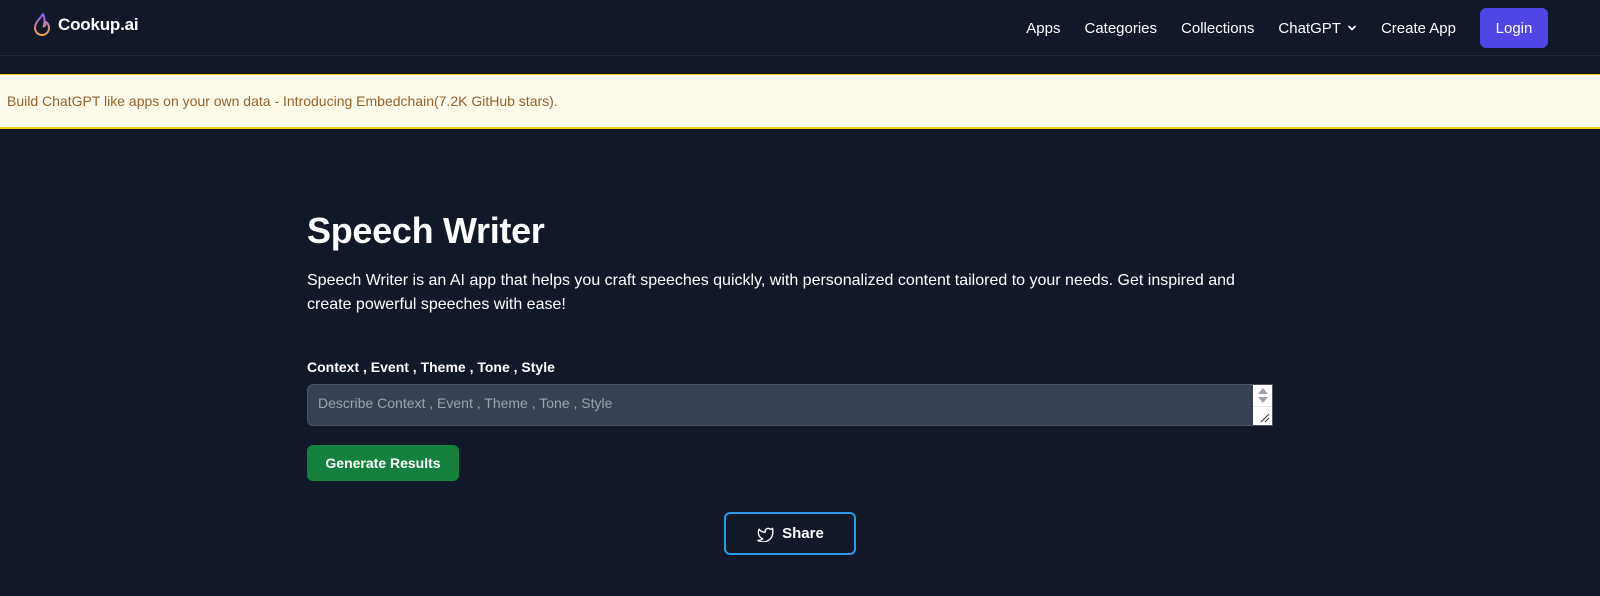 This screenshot has width=1600, height=596. What do you see at coordinates (1265, 418) in the screenshot?
I see `resize-grip-icon` at bounding box center [1265, 418].